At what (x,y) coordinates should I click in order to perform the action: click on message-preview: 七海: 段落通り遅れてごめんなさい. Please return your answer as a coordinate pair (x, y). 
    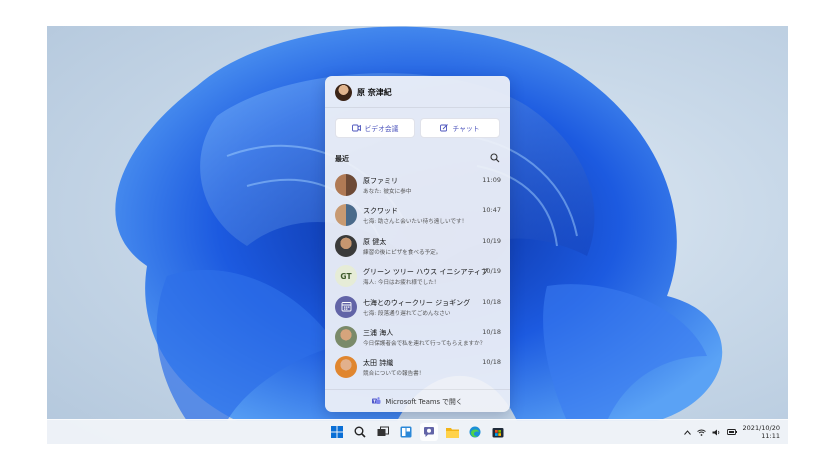
    Looking at the image, I should click on (407, 313).